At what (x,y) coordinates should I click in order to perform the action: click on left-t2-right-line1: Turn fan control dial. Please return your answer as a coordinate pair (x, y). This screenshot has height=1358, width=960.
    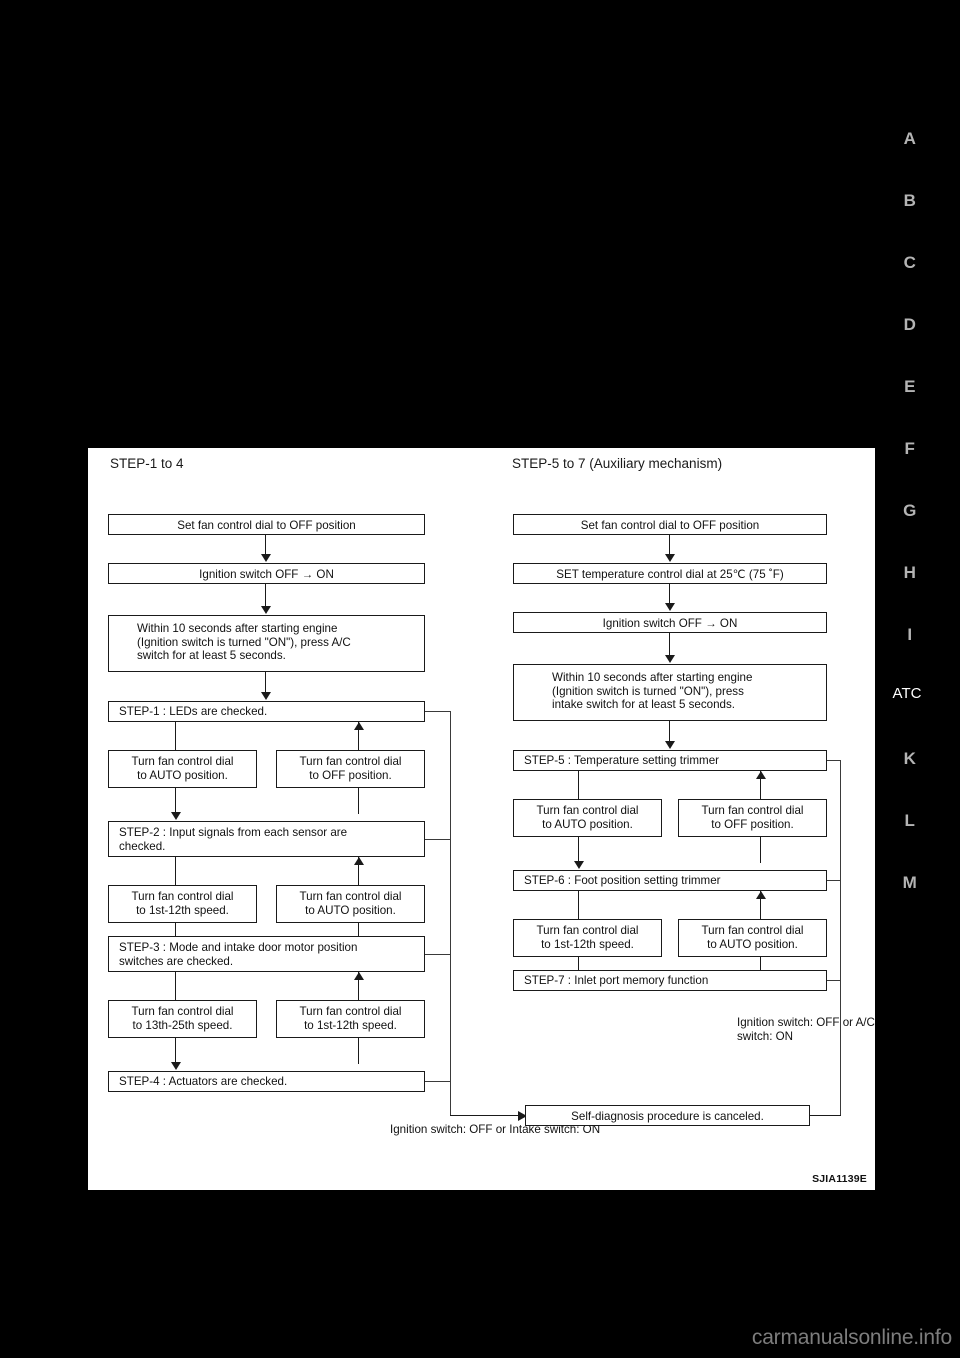
    Looking at the image, I should click on (350, 897).